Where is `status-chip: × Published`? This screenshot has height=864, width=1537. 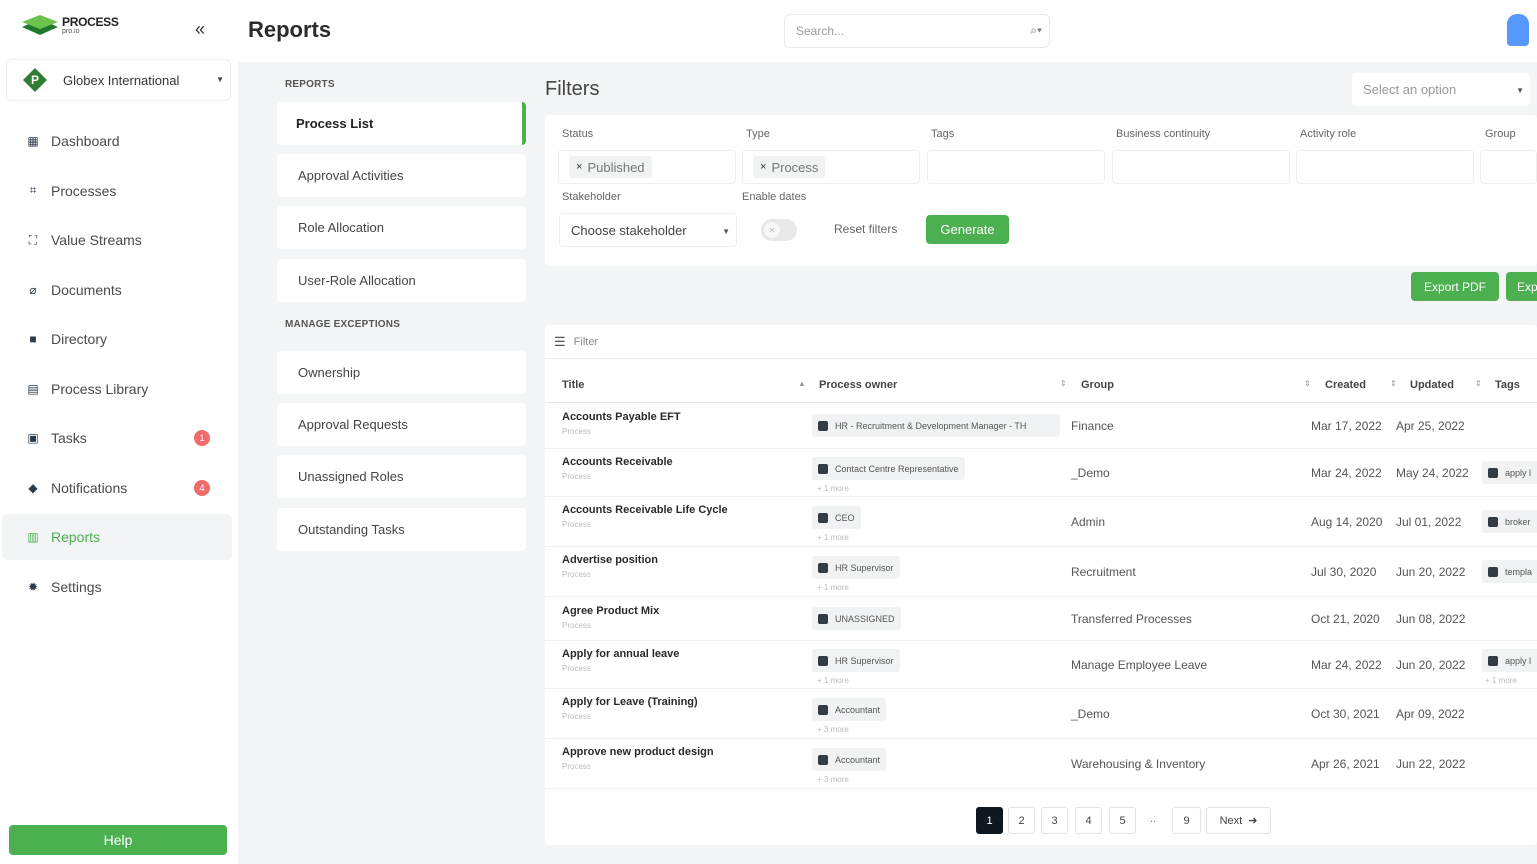
status-chip: × Published is located at coordinates (610, 167).